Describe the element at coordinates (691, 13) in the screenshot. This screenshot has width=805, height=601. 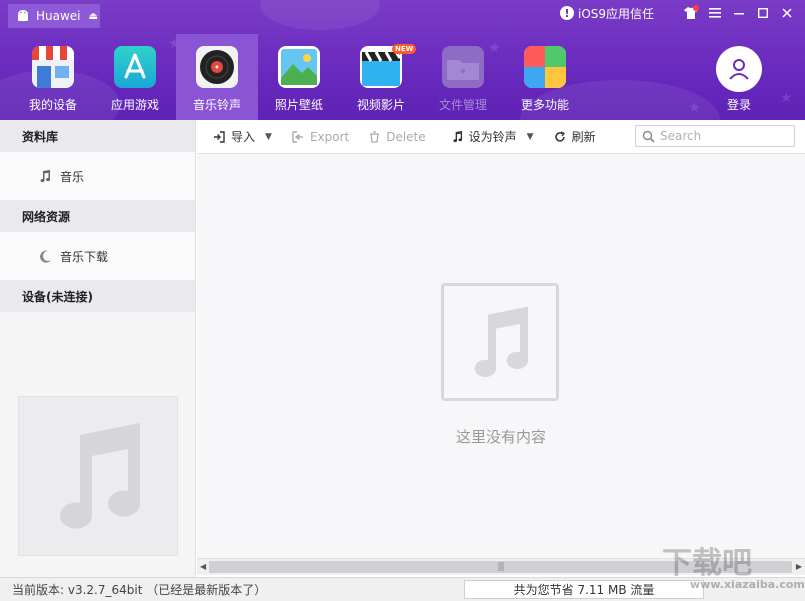
I see `skin-button` at that location.